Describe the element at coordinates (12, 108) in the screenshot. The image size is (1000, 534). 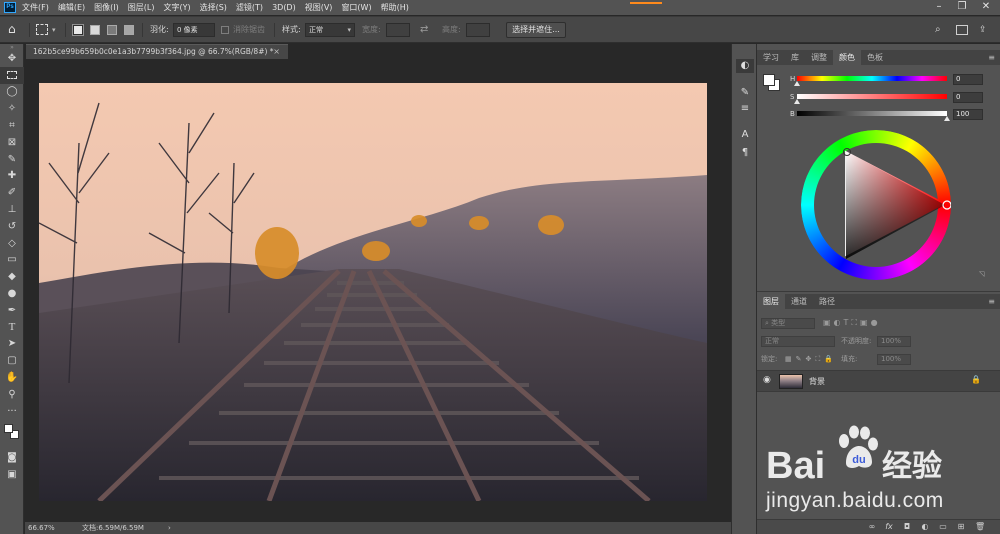
I see `magic-wand-tool-icon: ✧` at that location.